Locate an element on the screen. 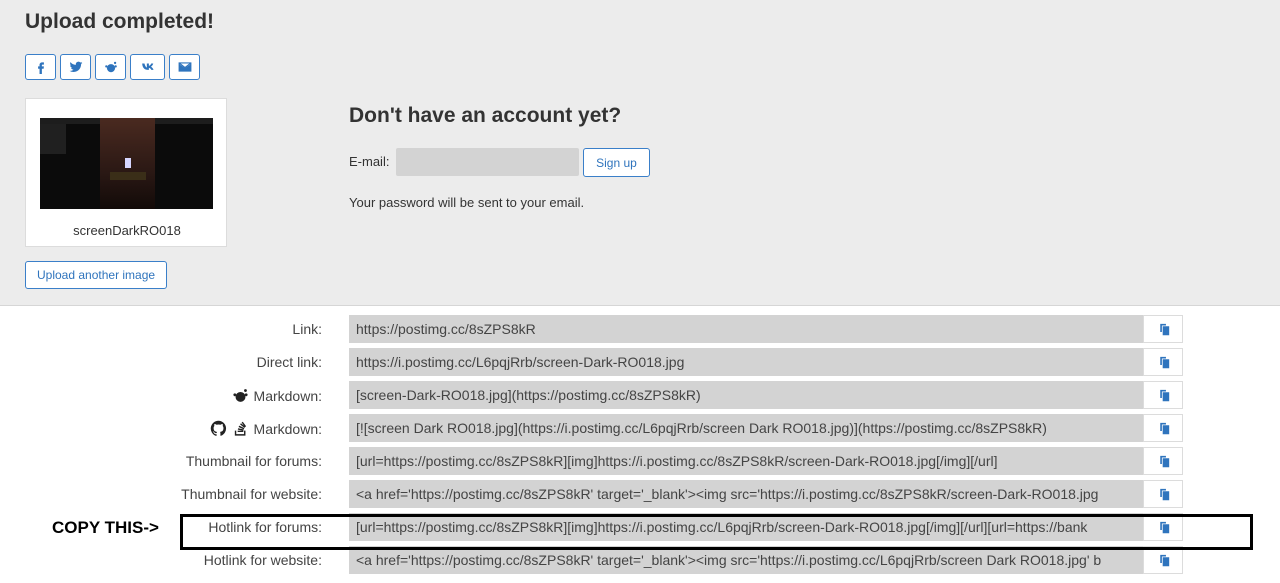 The height and width of the screenshot is (583, 1280). highlight-box is located at coordinates (716, 532).